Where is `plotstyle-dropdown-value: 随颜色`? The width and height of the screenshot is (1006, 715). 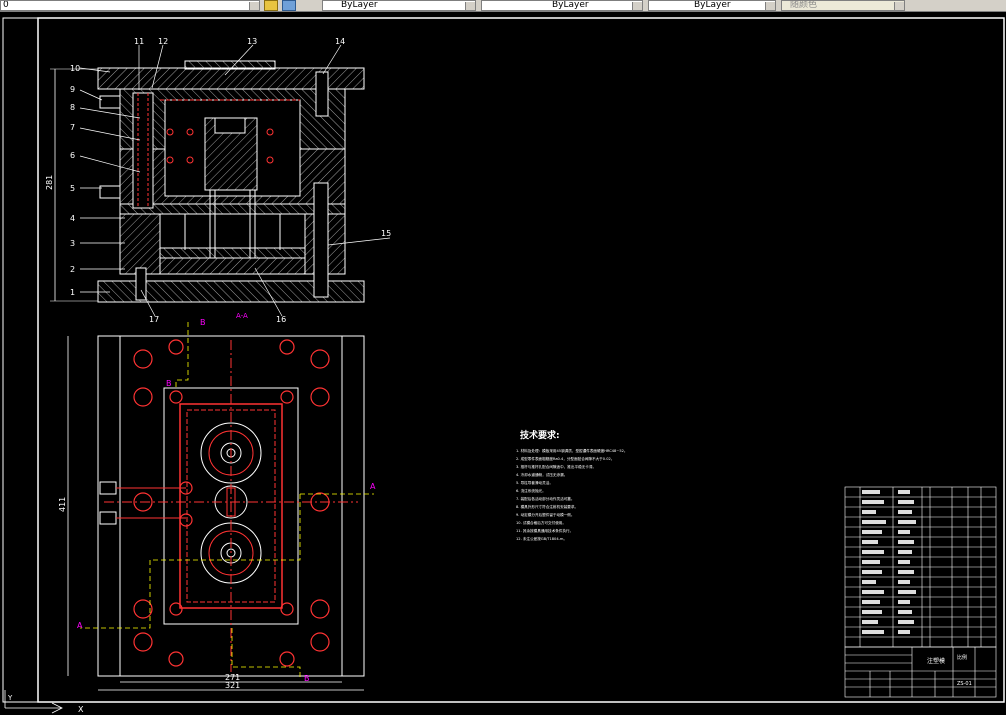
plotstyle-dropdown-value: 随颜色 is located at coordinates (804, 5).